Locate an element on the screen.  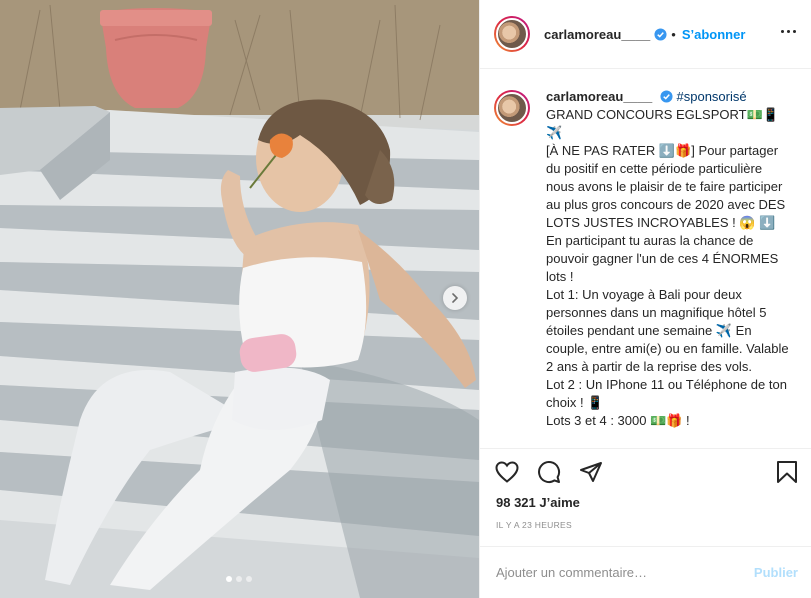
avatar is located at coordinates (512, 34).